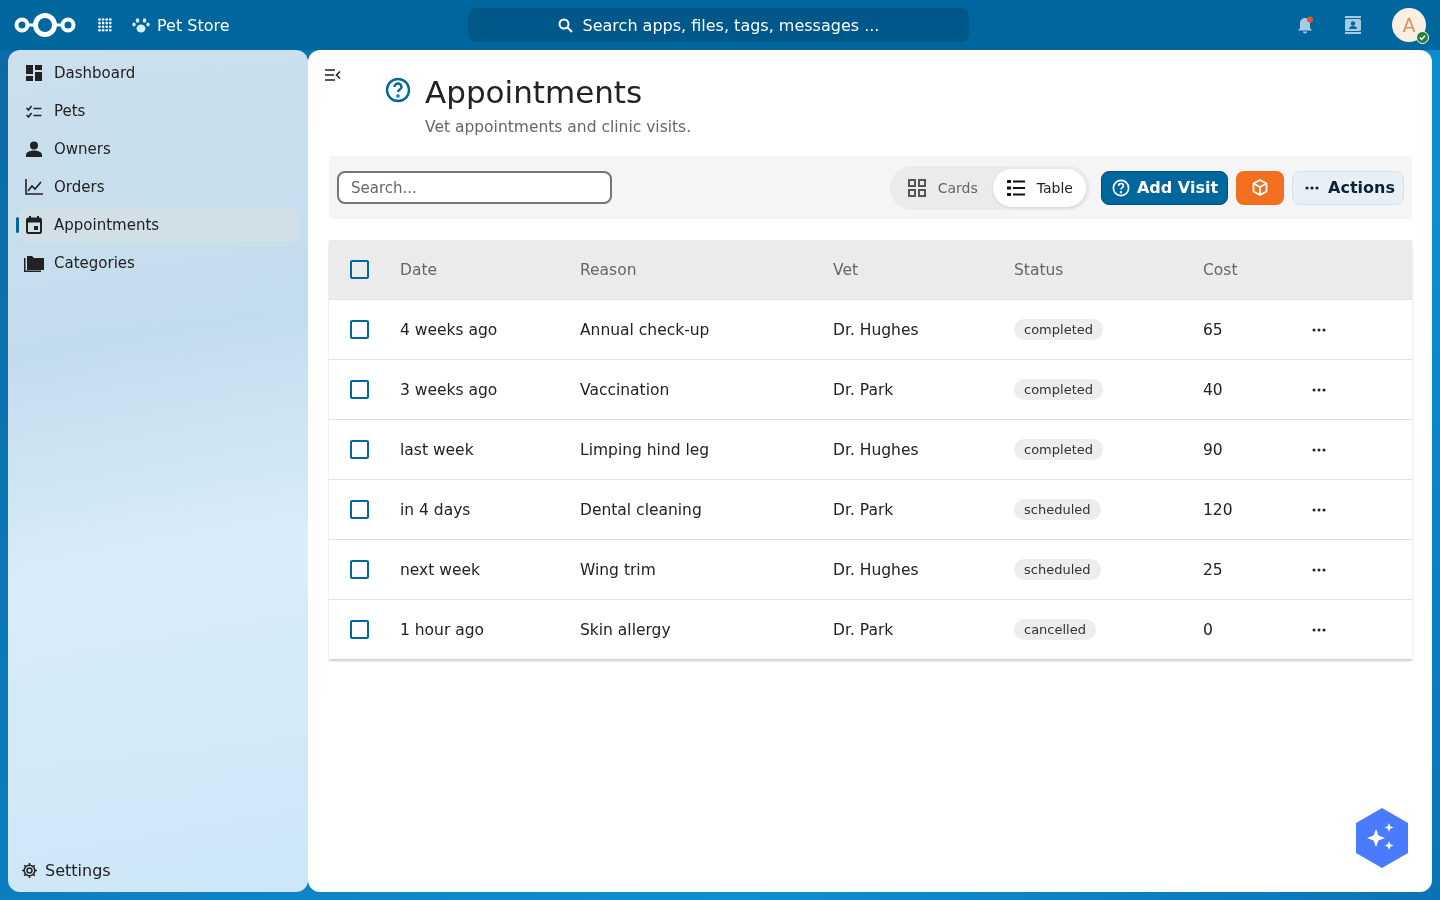  Describe the element at coordinates (105, 25) in the screenshot. I see `app-grid-icon` at that location.